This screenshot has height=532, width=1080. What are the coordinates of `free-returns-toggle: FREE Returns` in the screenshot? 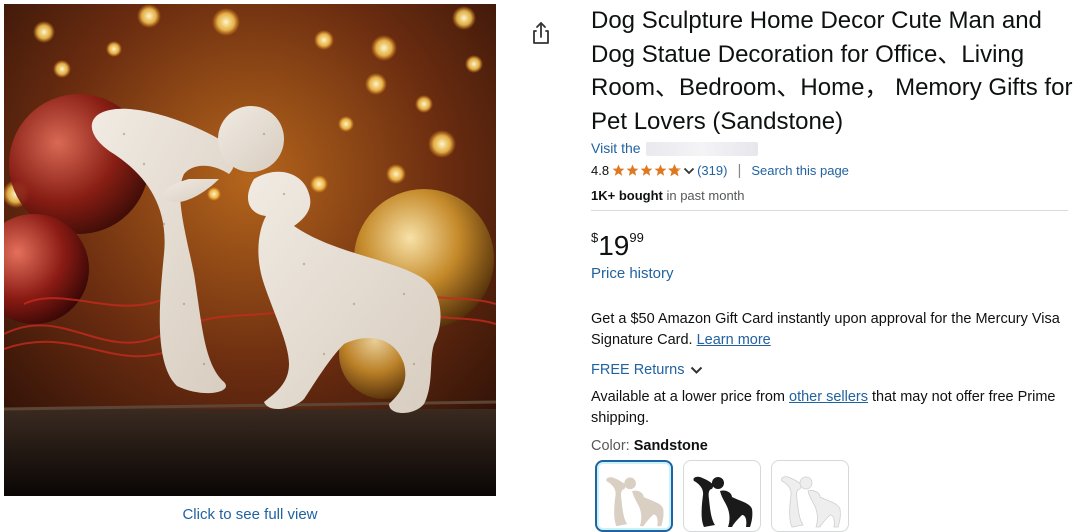 It's located at (647, 370).